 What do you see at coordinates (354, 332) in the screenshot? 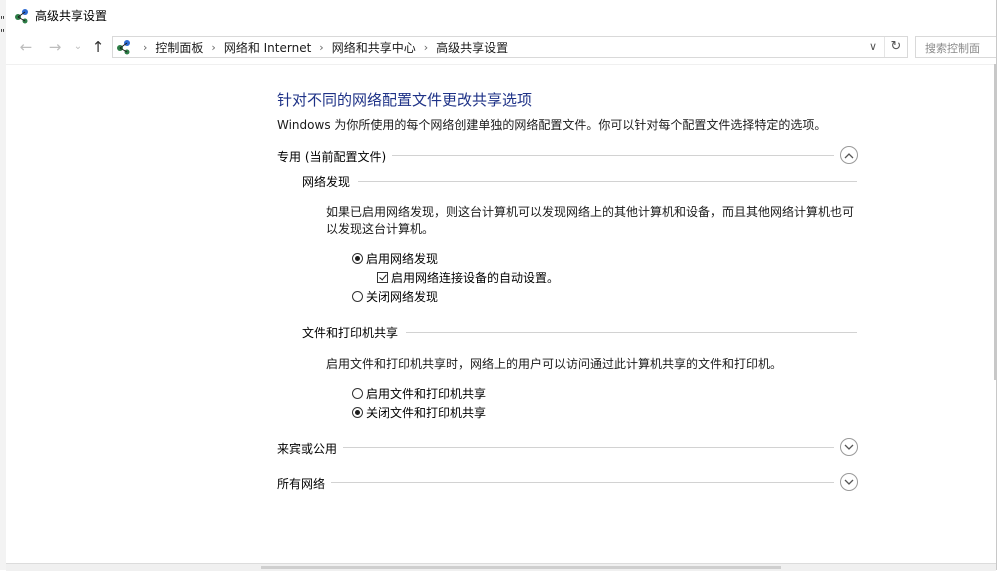
I see `file-printer-sharing-title: 文件和打印机共享` at bounding box center [354, 332].